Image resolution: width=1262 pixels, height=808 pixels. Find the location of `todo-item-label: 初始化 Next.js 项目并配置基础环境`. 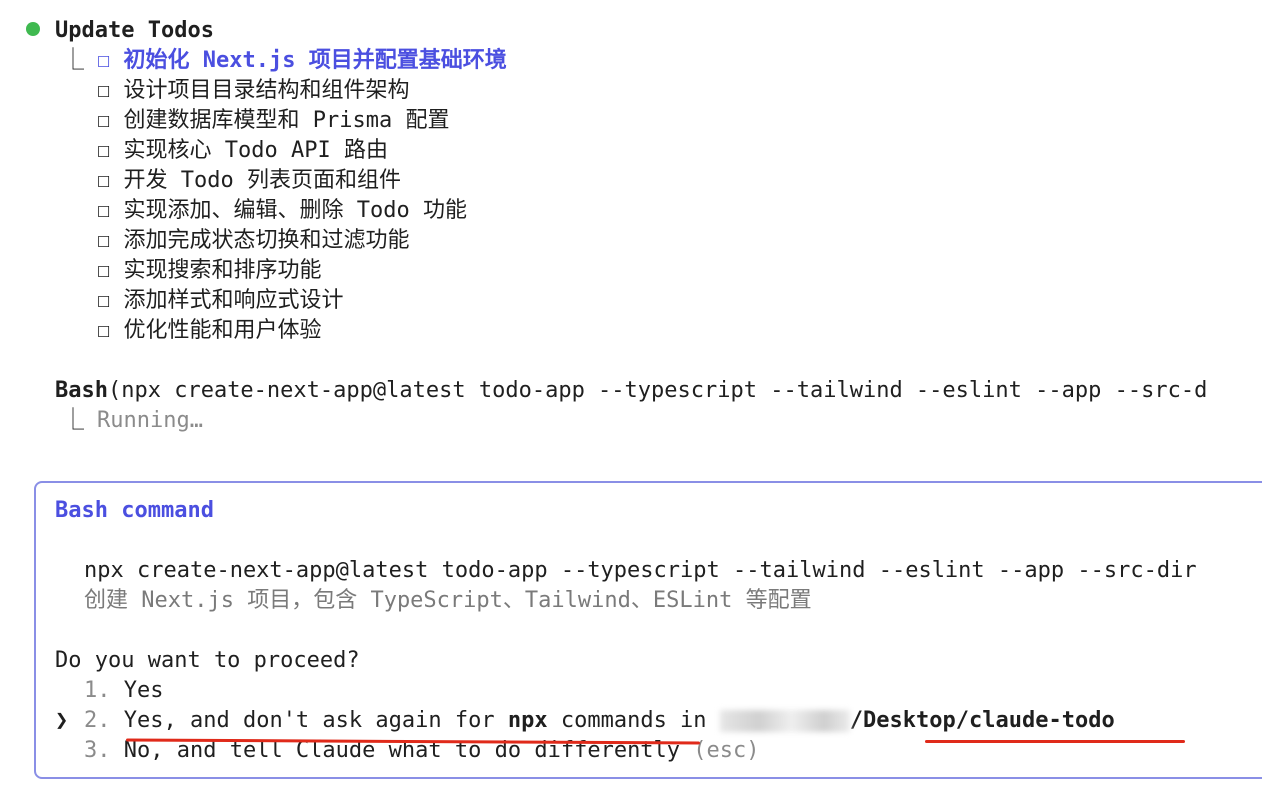

todo-item-label: 初始化 Next.js 项目并配置基础环境 is located at coordinates (315, 60).